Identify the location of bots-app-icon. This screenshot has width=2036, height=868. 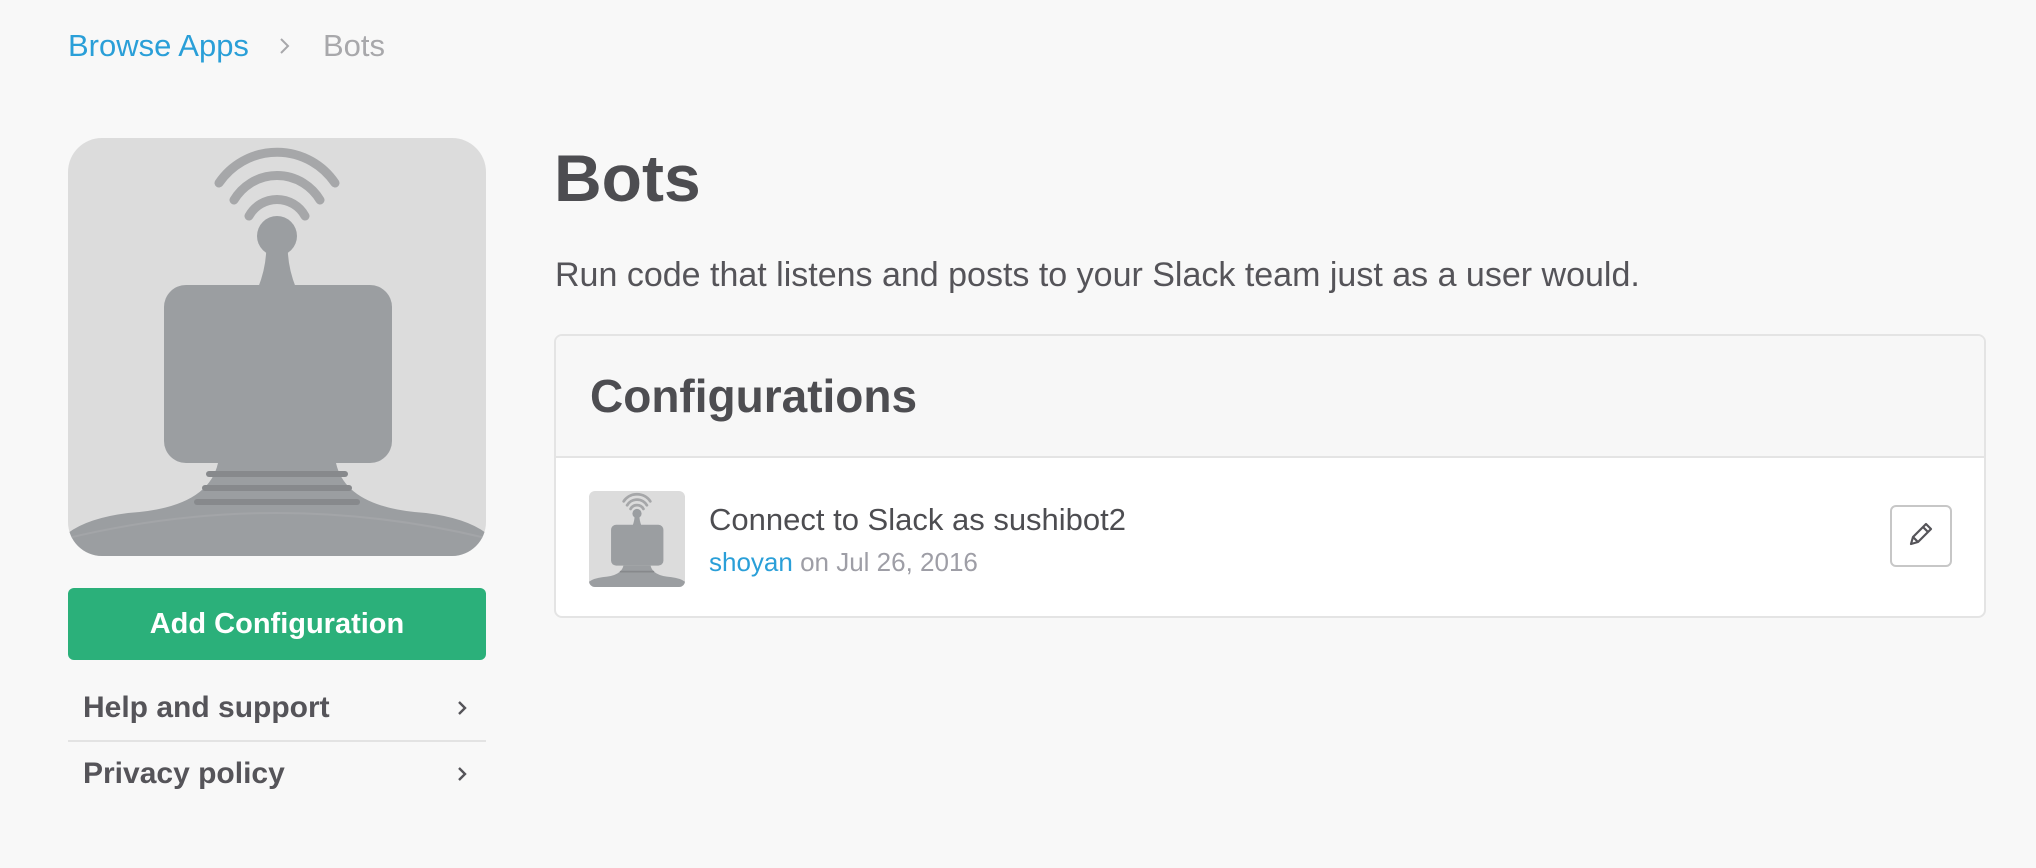
(277, 347).